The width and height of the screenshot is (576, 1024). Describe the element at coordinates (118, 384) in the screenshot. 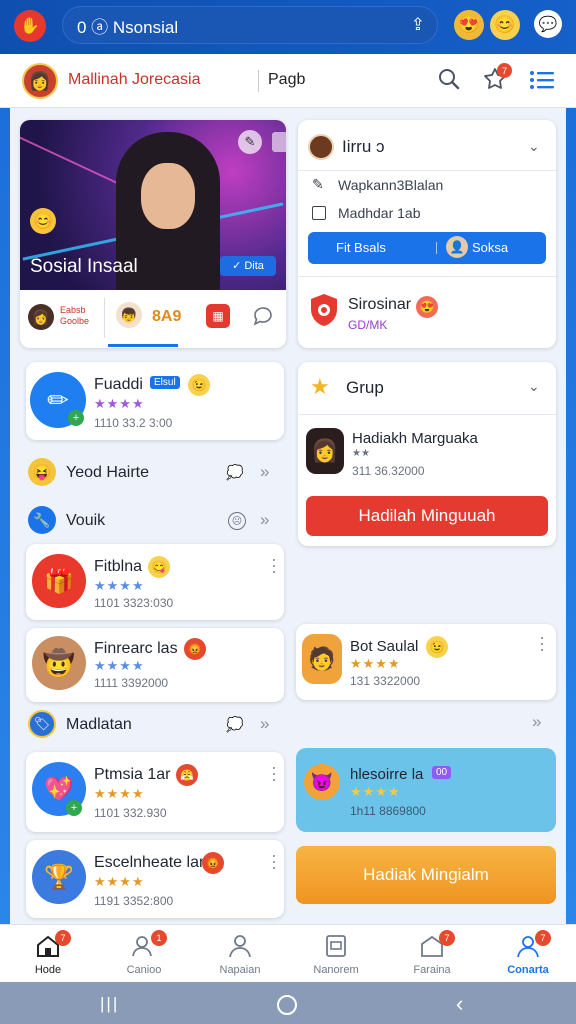

I see `item-title: Fuaddi` at that location.